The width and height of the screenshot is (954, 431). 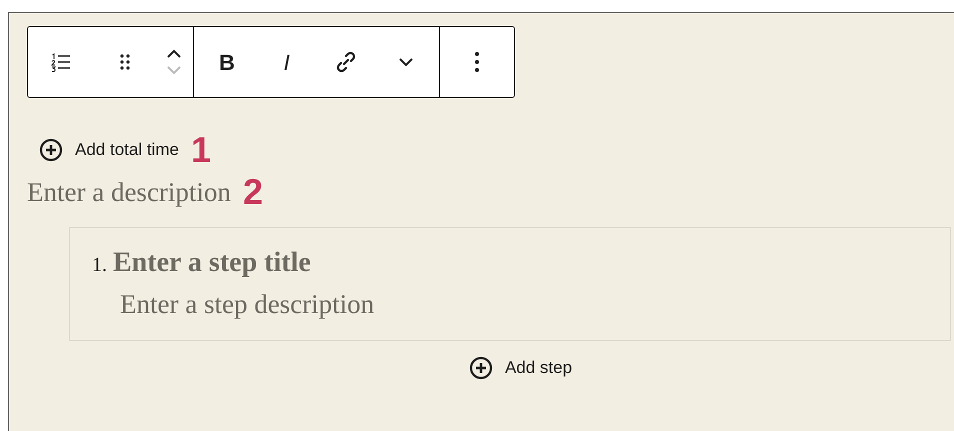 What do you see at coordinates (125, 62) in the screenshot?
I see `drag-handle-icon` at bounding box center [125, 62].